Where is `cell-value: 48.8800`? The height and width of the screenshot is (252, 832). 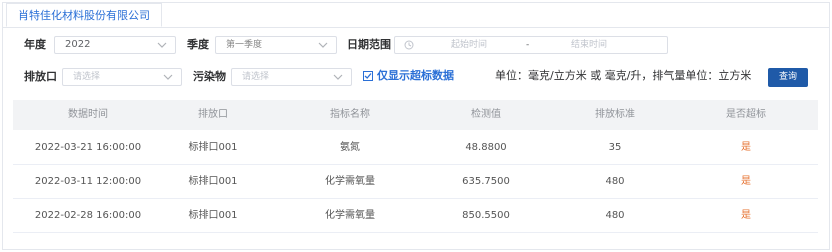 cell-value: 48.8800 is located at coordinates (486, 147).